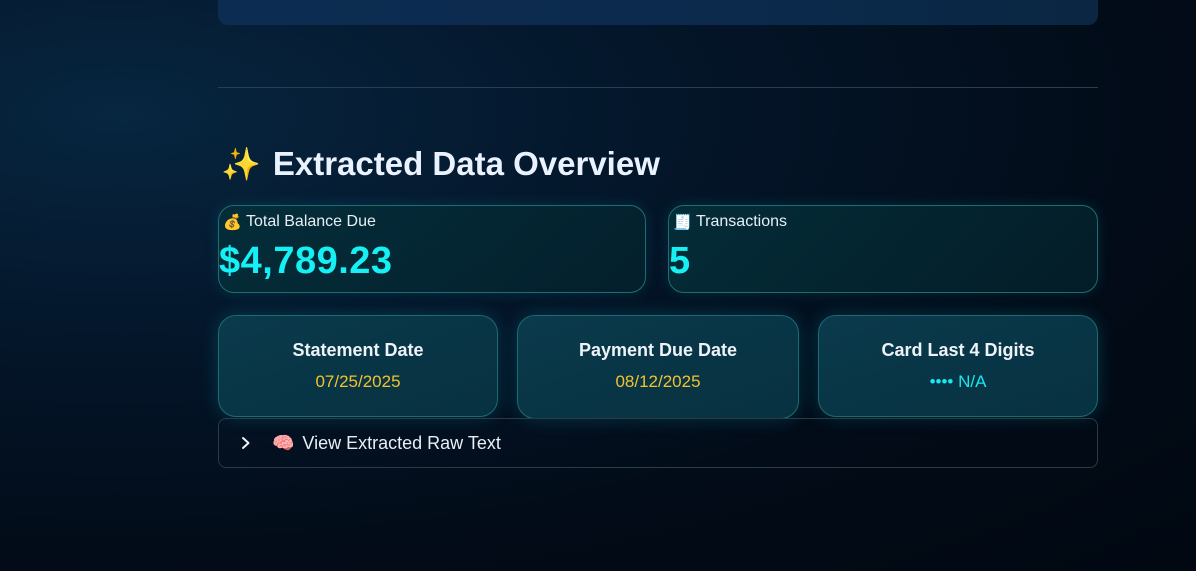 The height and width of the screenshot is (571, 1196). I want to click on metric-value: 5, so click(680, 261).